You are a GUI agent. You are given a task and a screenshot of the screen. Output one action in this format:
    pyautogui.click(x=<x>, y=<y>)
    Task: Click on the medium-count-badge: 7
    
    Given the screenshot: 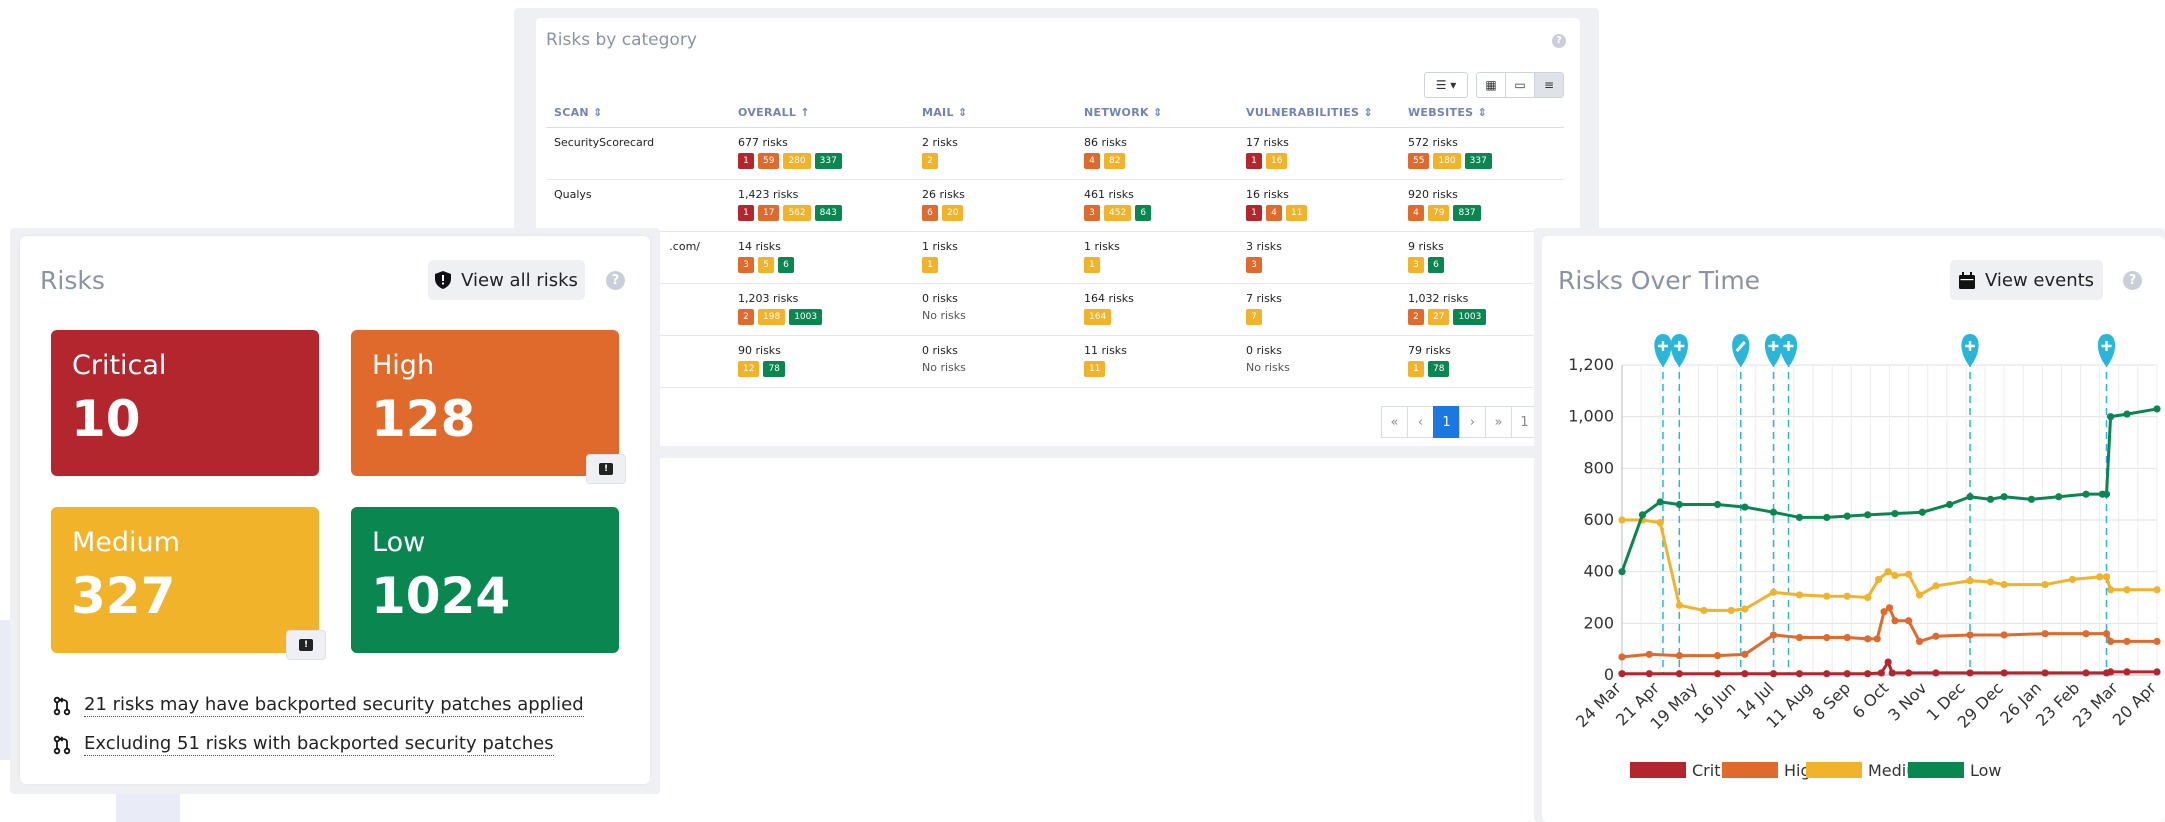 What is the action you would take?
    pyautogui.click(x=1254, y=317)
    